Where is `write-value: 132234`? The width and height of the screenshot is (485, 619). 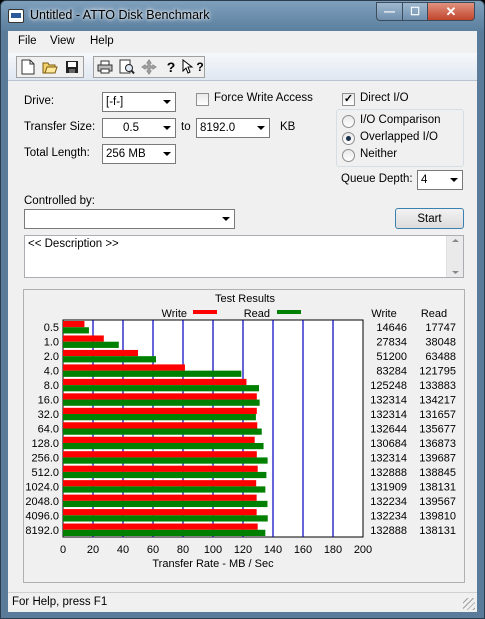
write-value: 132234 is located at coordinates (388, 502).